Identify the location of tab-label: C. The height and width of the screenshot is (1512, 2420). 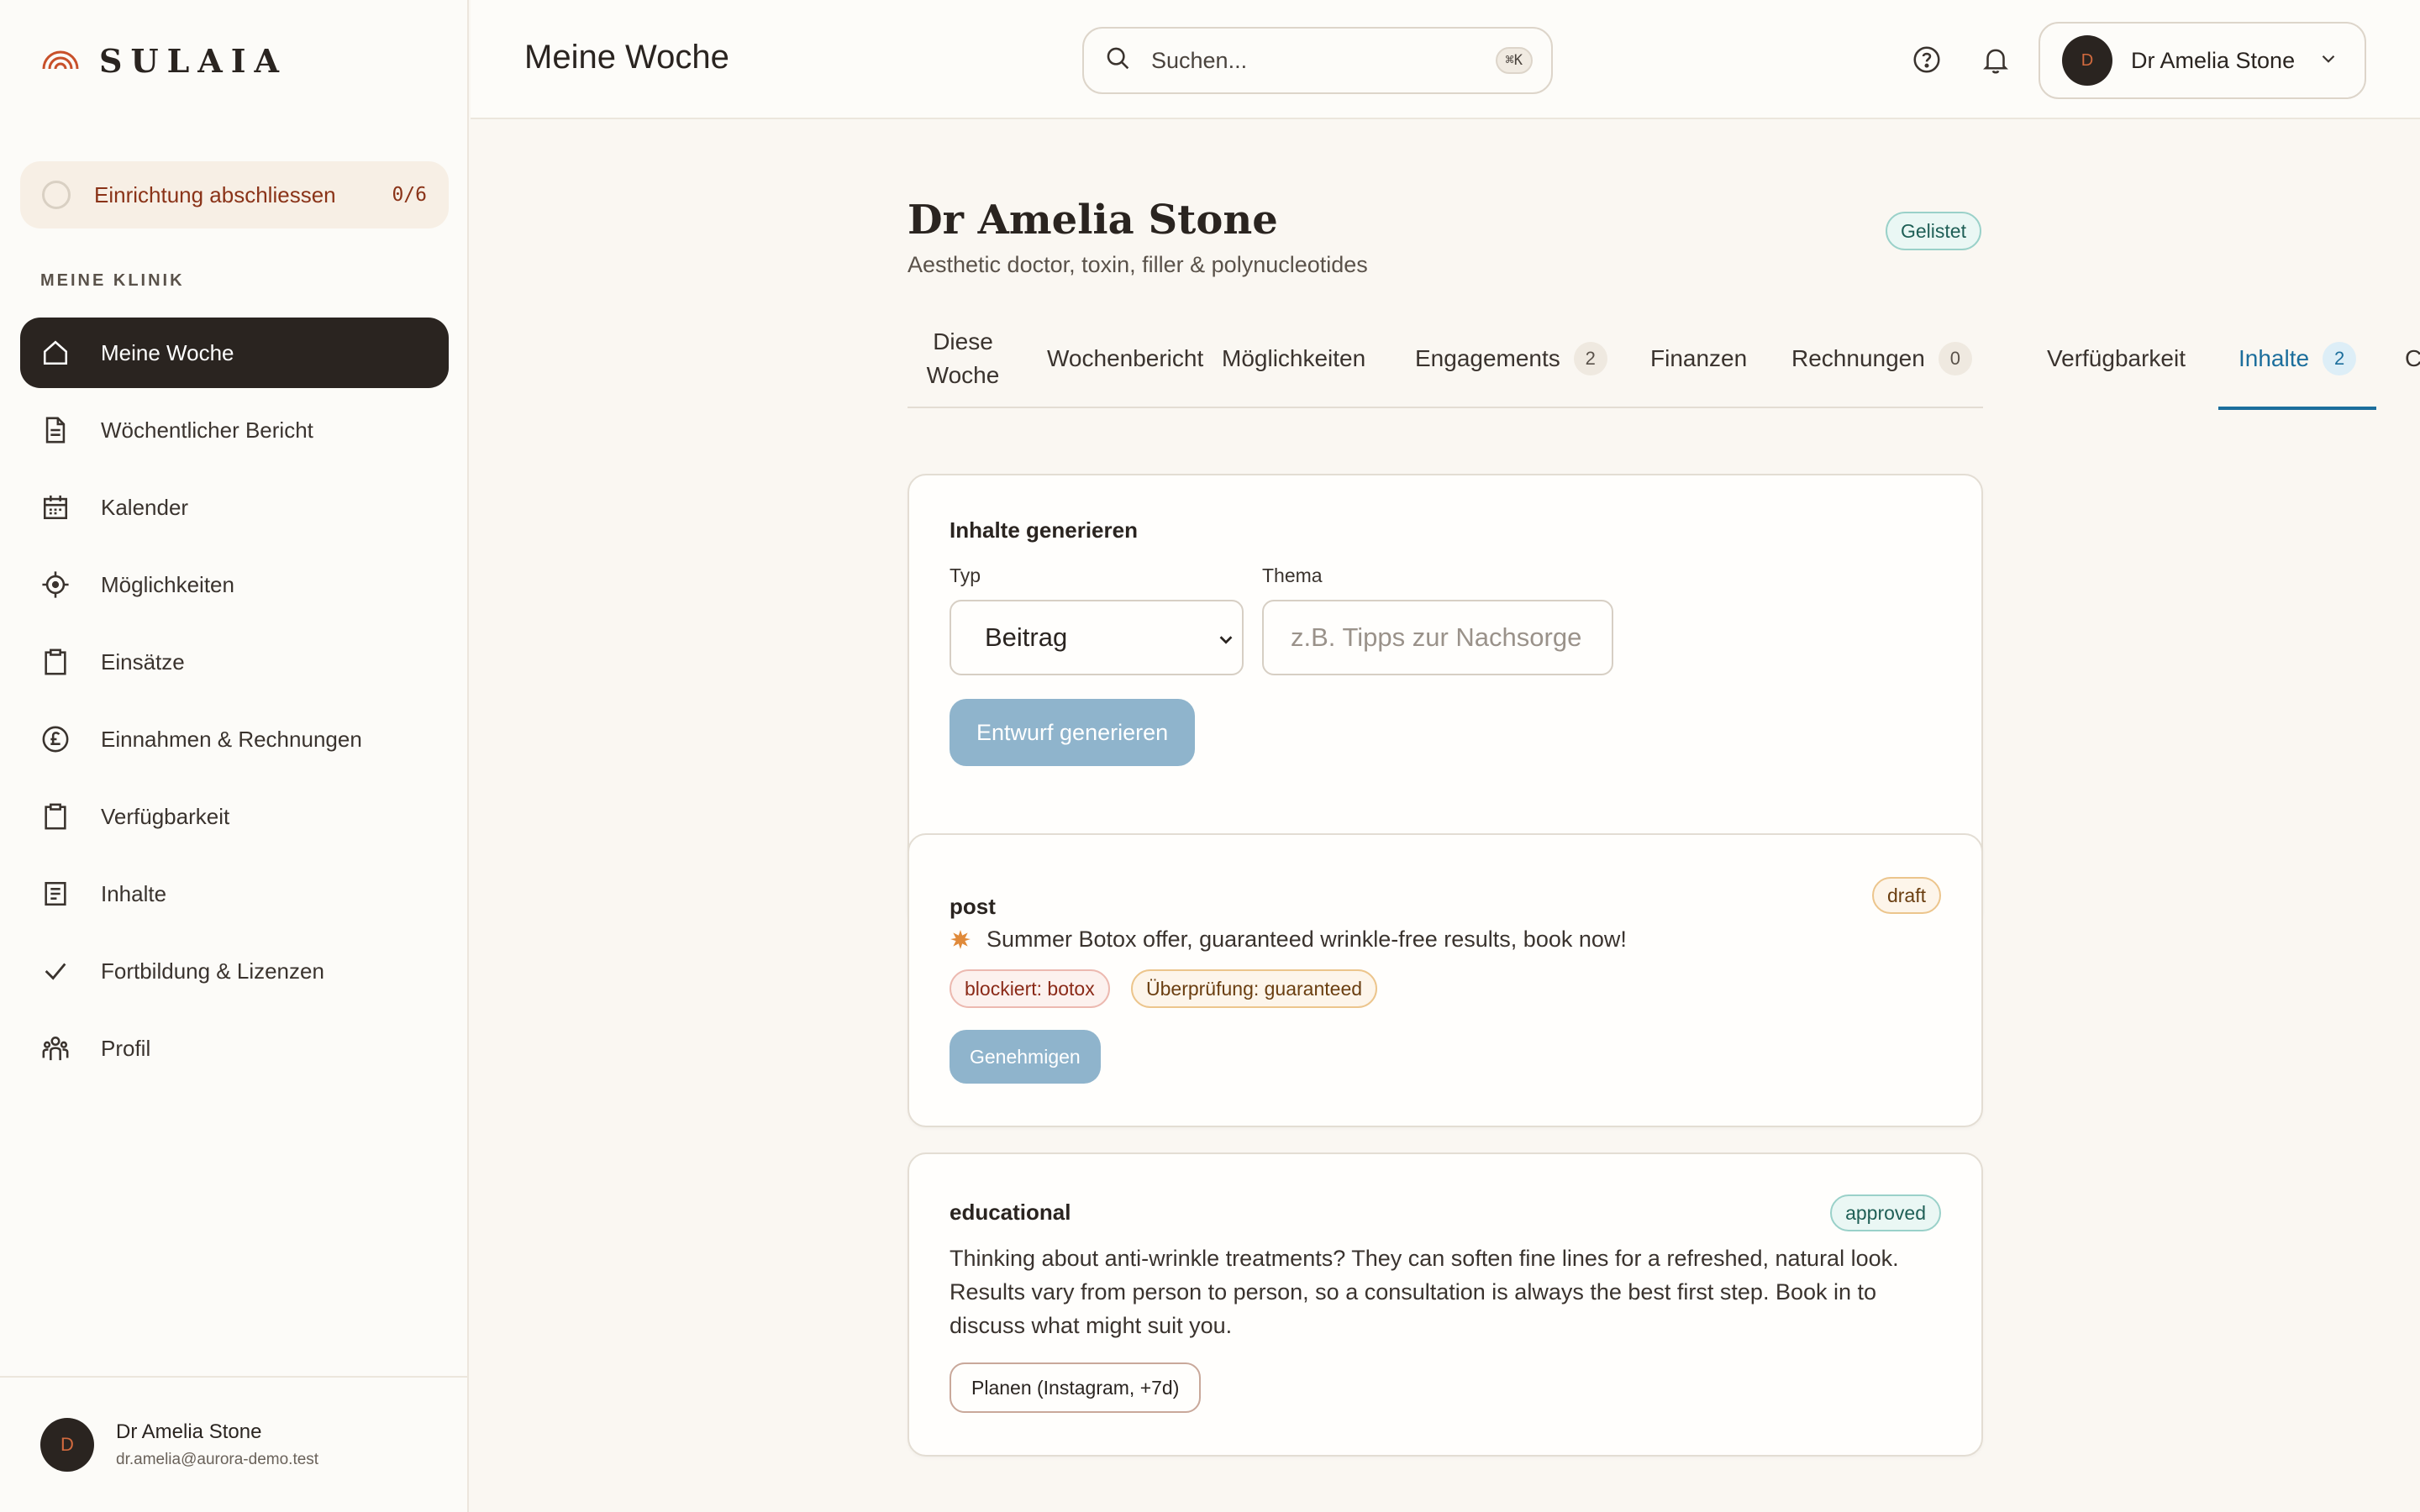
(2412, 358).